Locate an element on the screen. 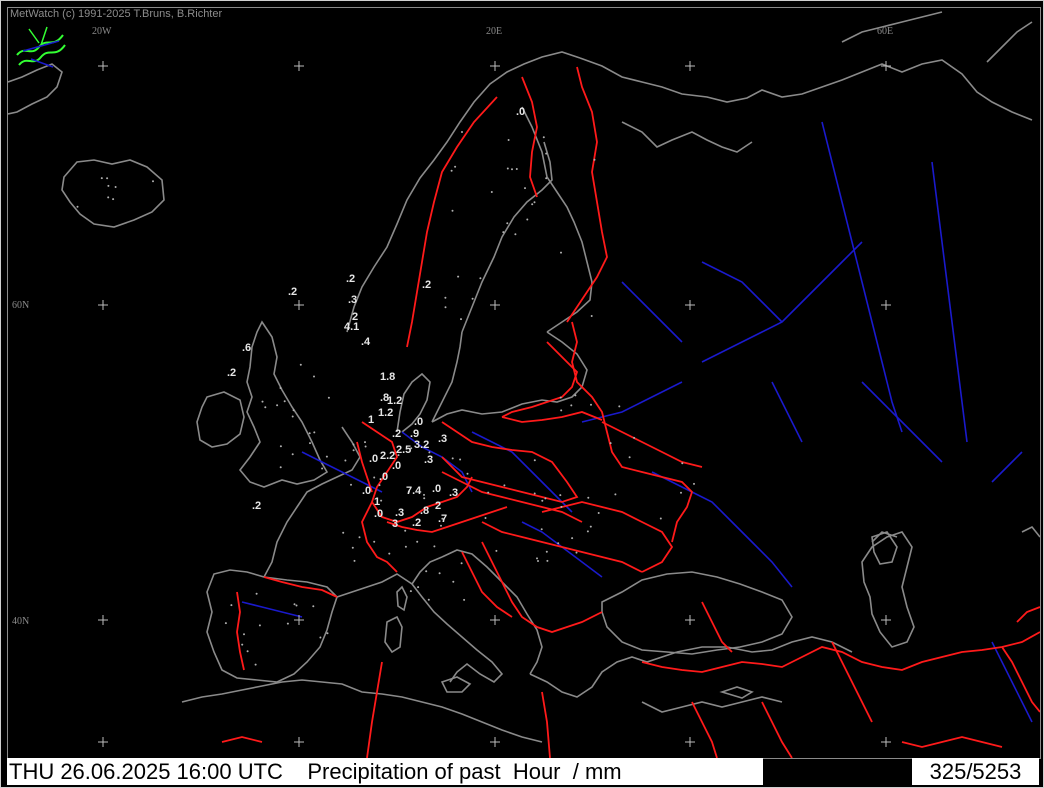  precip-value: .3 is located at coordinates (453, 493).